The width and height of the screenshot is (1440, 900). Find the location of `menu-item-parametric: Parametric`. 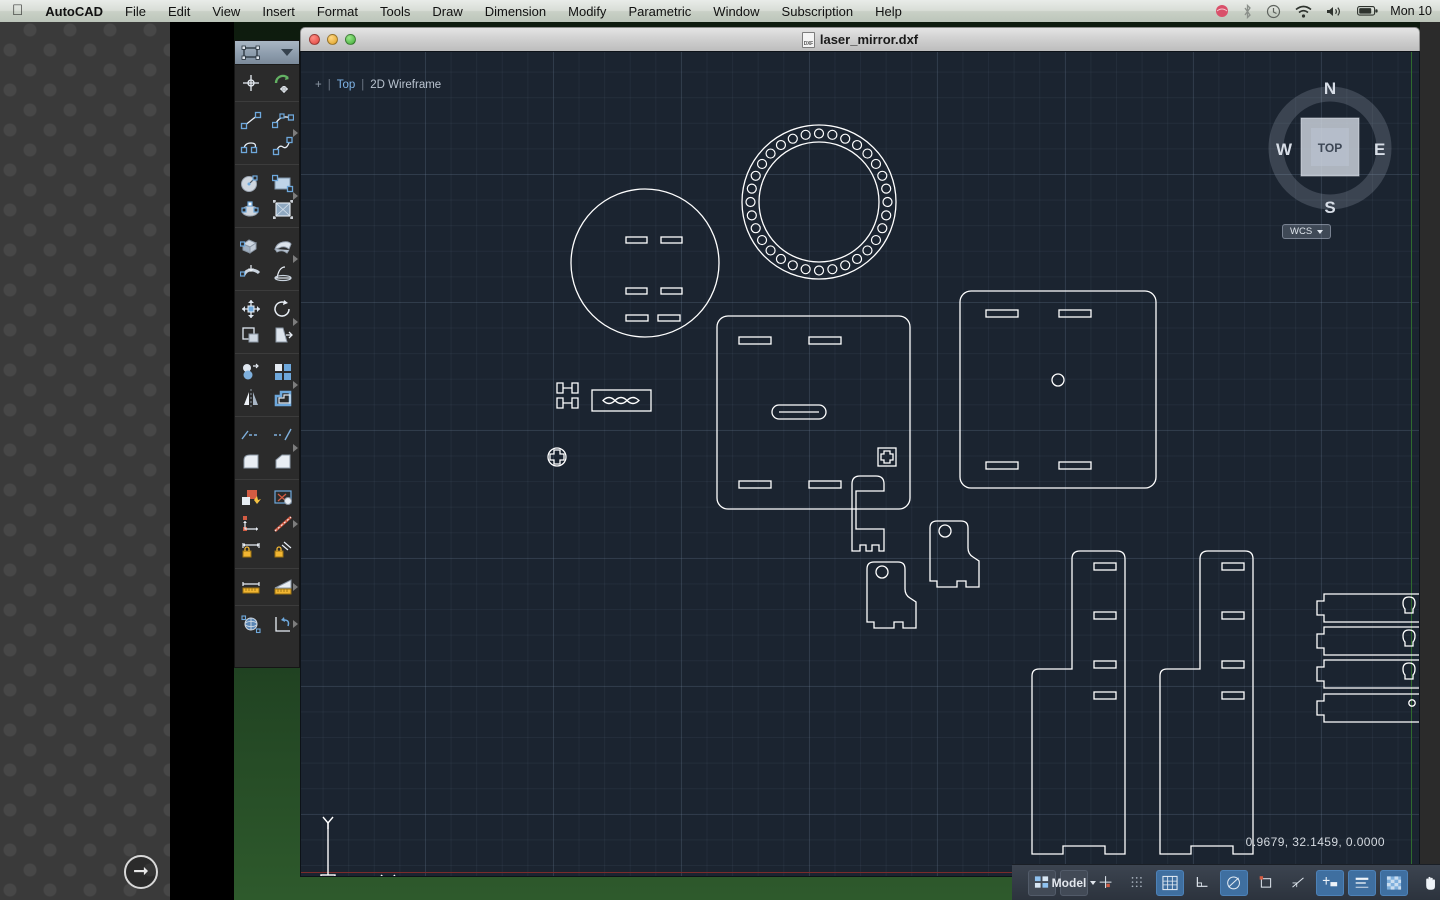

menu-item-parametric: Parametric is located at coordinates (659, 11).